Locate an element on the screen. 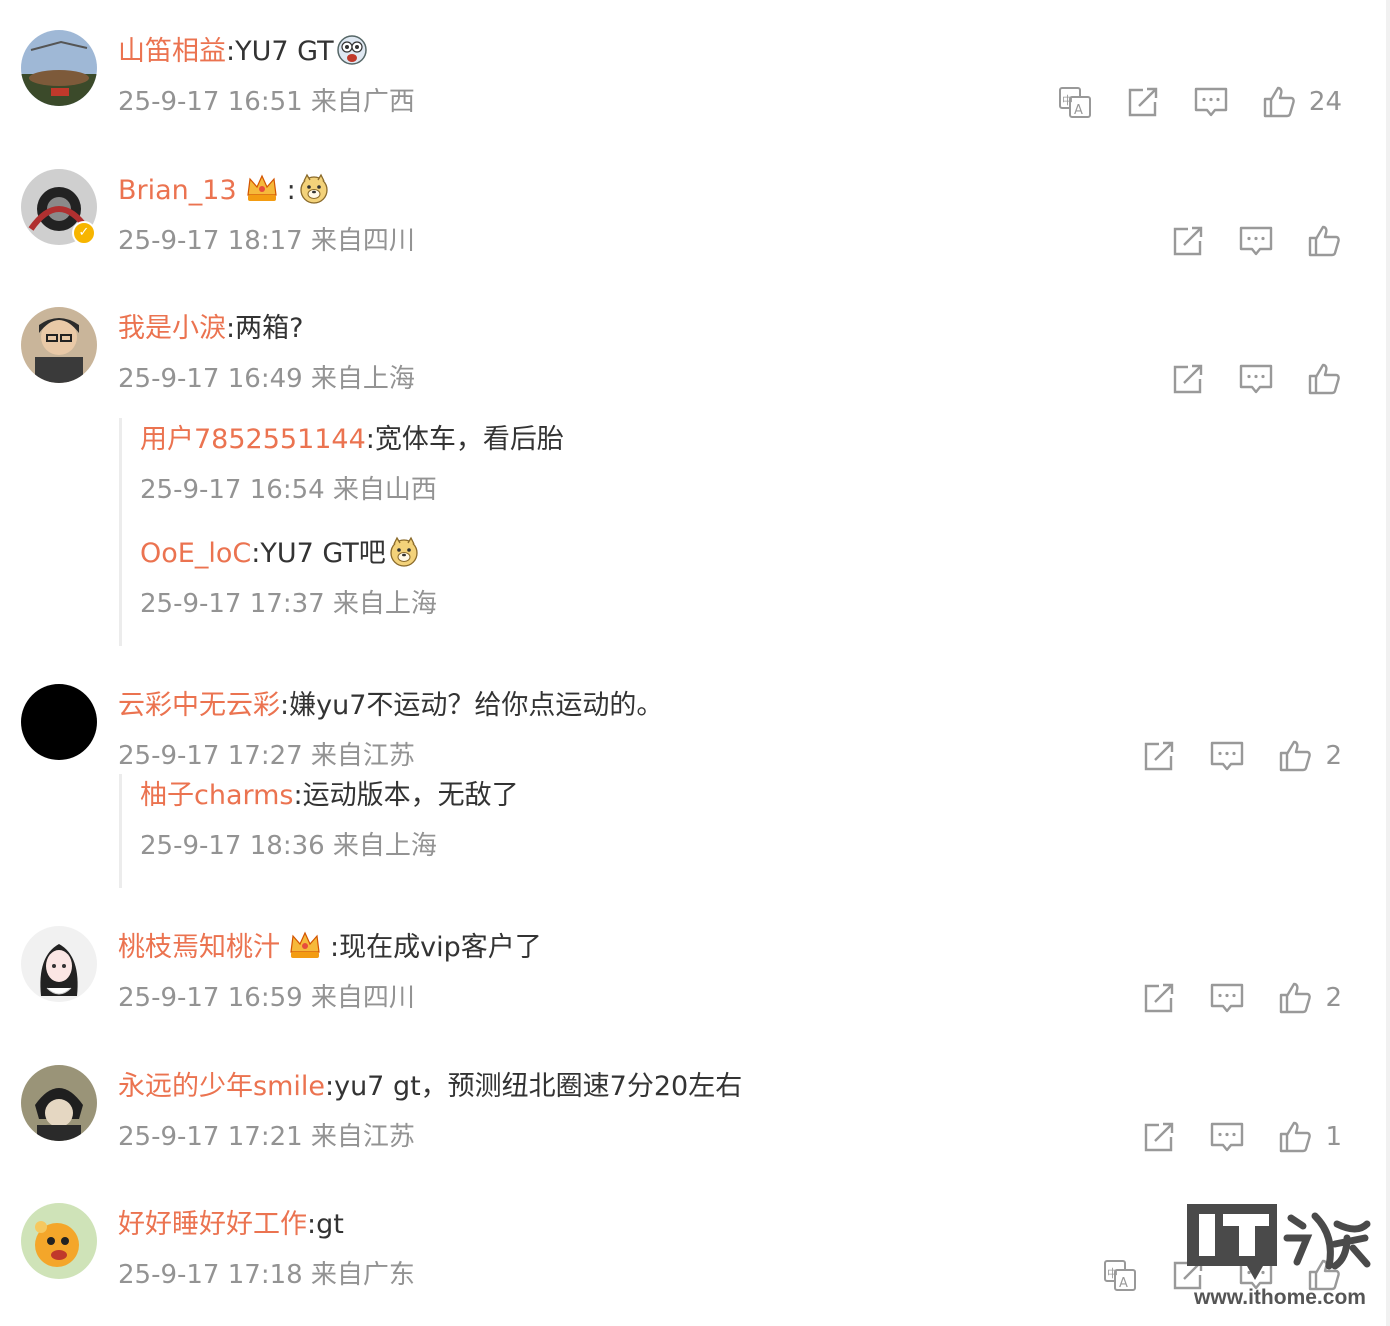 This screenshot has width=1390, height=1326. username-link: 桃枝焉知桃汁 is located at coordinates (199, 947).